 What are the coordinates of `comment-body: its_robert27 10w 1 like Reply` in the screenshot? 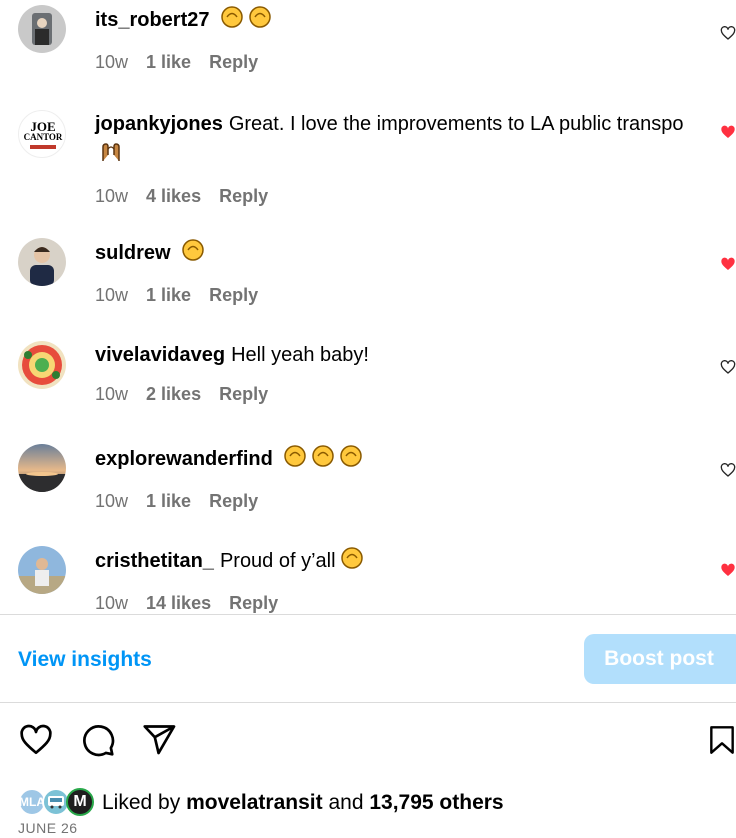 It's located at (395, 39).